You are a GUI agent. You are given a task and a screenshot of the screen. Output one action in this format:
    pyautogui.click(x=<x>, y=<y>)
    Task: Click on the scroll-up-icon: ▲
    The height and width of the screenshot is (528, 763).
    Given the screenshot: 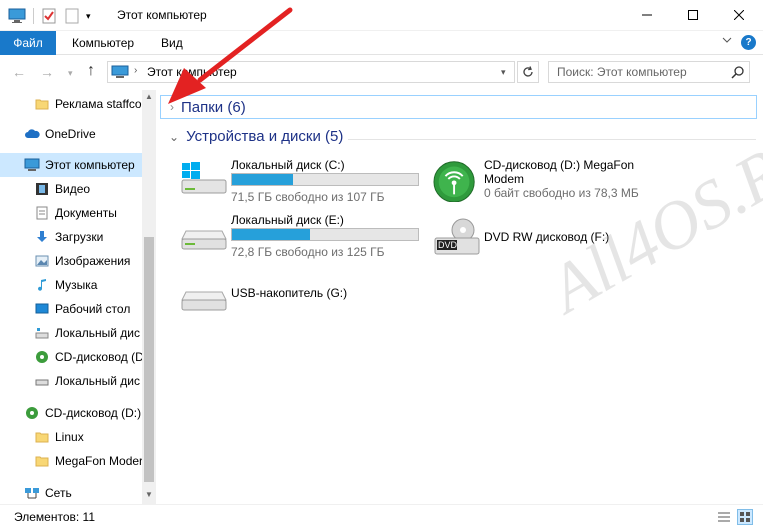 What is the action you would take?
    pyautogui.click(x=149, y=96)
    